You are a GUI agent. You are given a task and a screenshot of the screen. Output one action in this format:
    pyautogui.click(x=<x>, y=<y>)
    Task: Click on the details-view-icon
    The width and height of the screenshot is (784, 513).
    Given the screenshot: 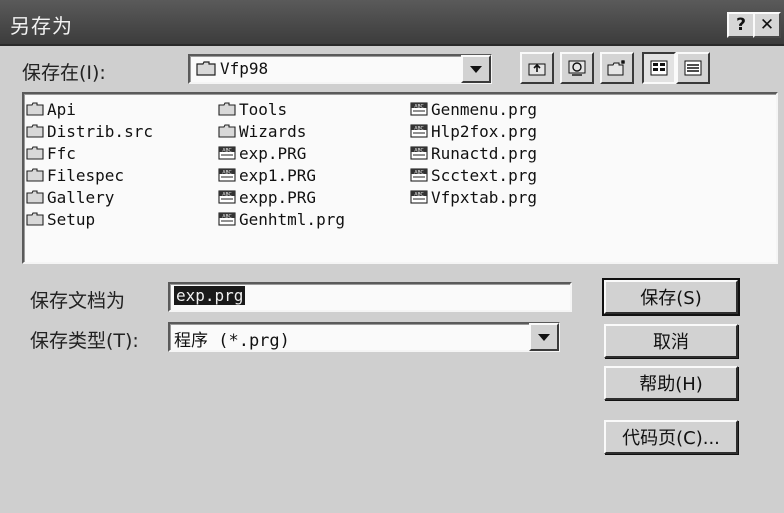 What is the action you would take?
    pyautogui.click(x=693, y=68)
    